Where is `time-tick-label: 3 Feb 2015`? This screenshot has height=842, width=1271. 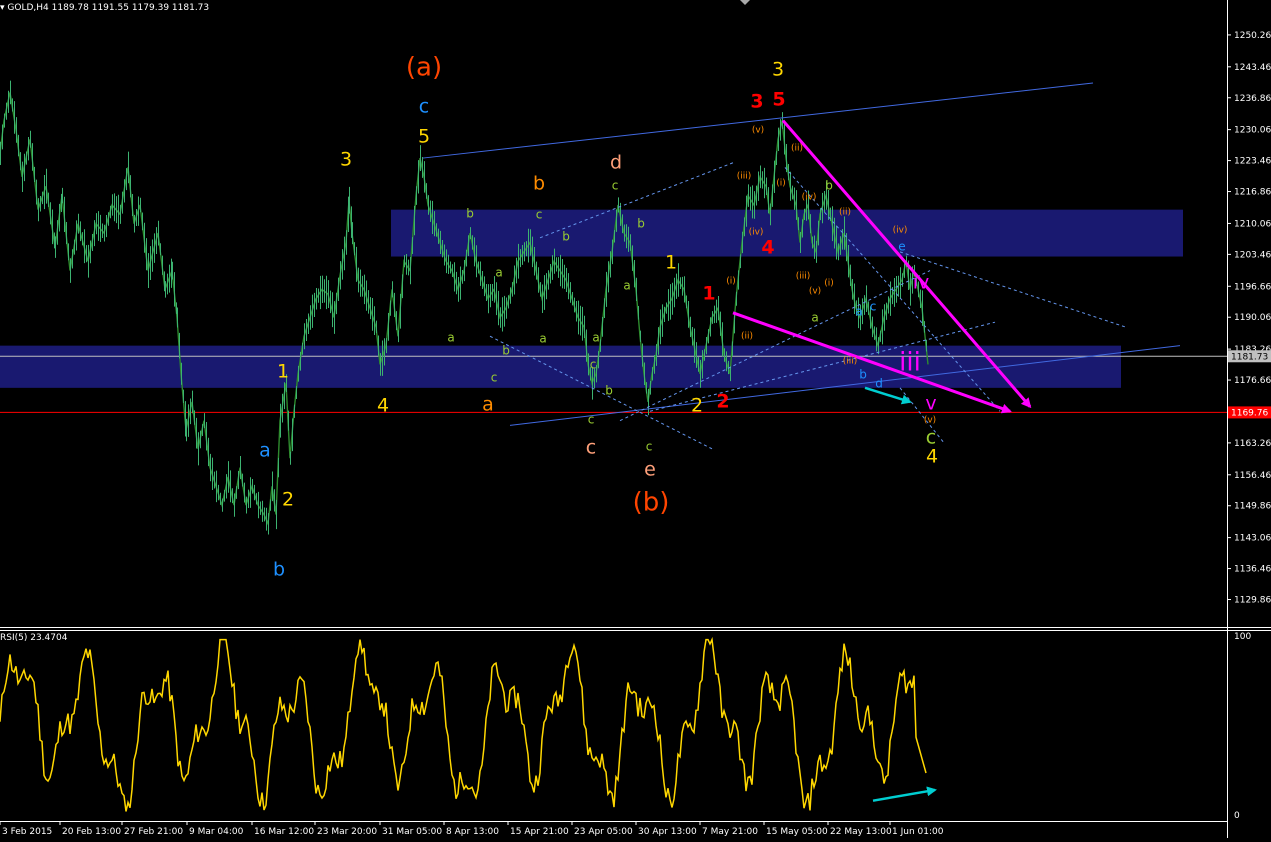 time-tick-label: 3 Feb 2015 is located at coordinates (27, 832).